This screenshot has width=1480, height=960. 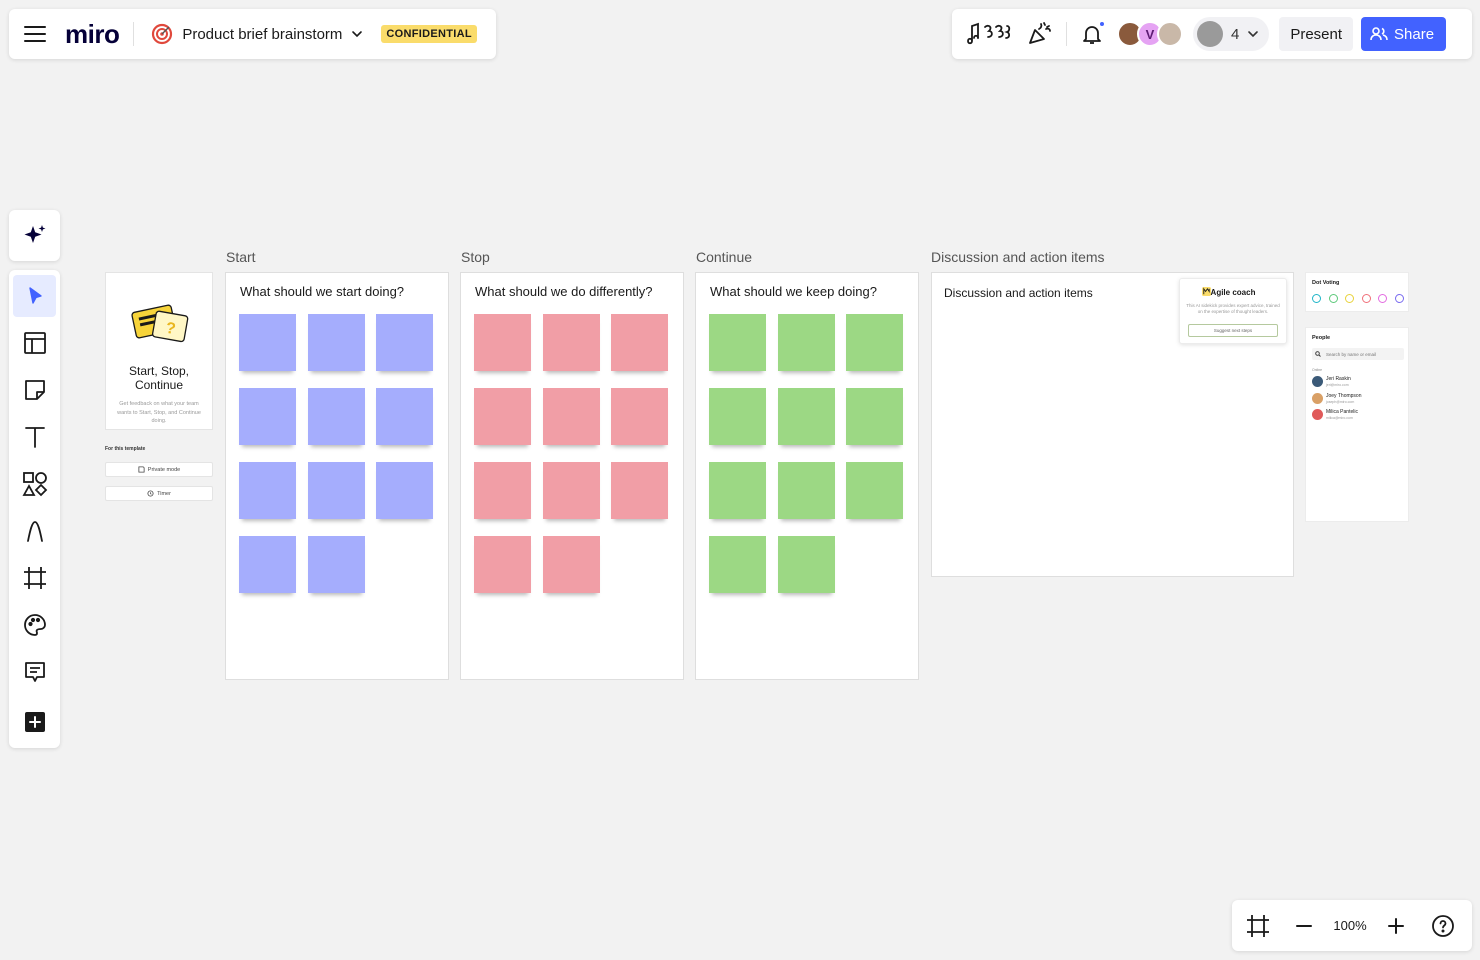 I want to click on palette-icon, so click(x=34, y=625).